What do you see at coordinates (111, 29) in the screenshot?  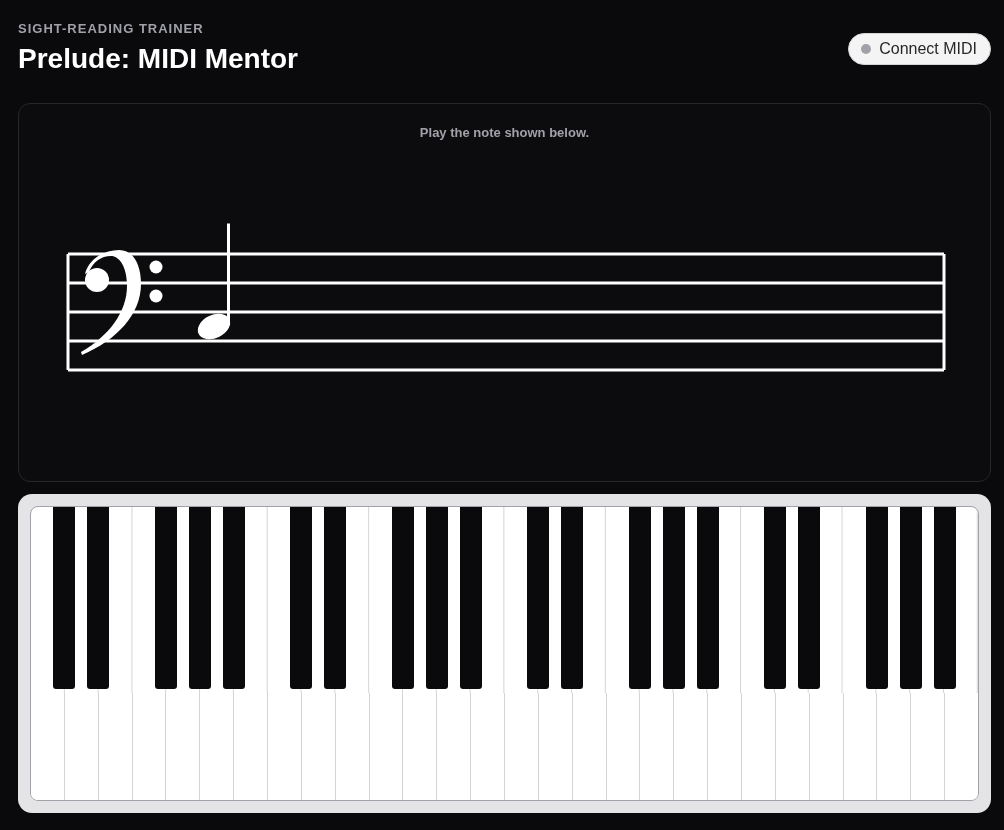 I see `app-eyebrow: SIGHT-READING TRAINER` at bounding box center [111, 29].